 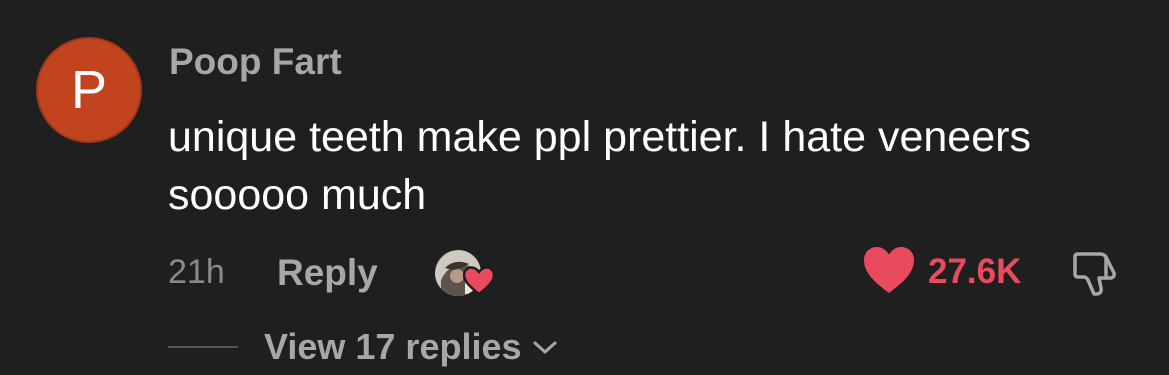 I want to click on avatar: P, so click(x=89, y=90).